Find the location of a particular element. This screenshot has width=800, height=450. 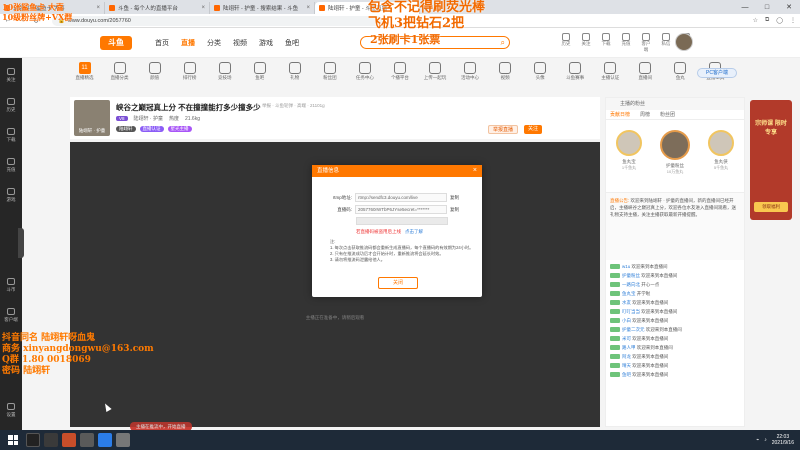

nav-yuba: 鱼吧 is located at coordinates (292, 43).